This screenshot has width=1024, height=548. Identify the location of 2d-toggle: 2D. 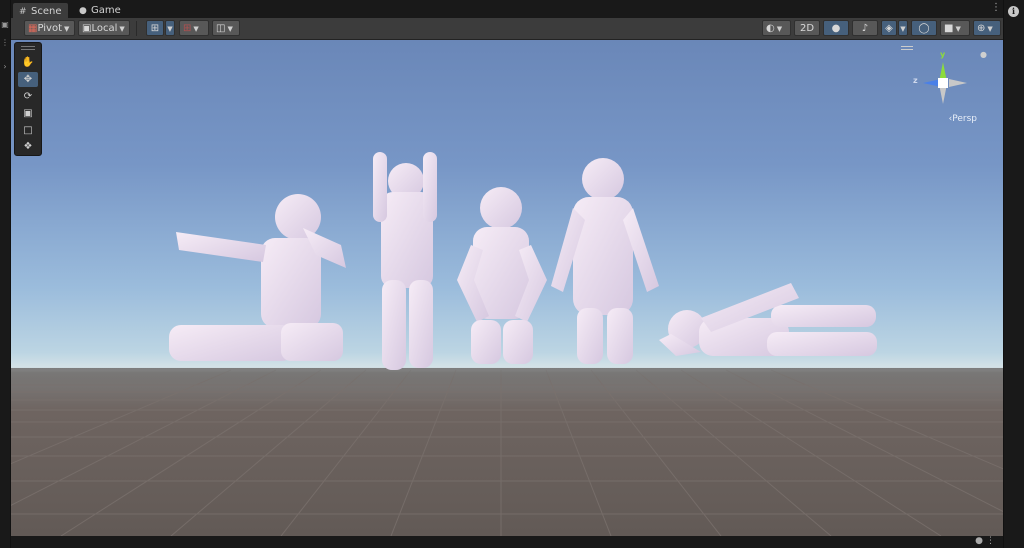
(807, 28).